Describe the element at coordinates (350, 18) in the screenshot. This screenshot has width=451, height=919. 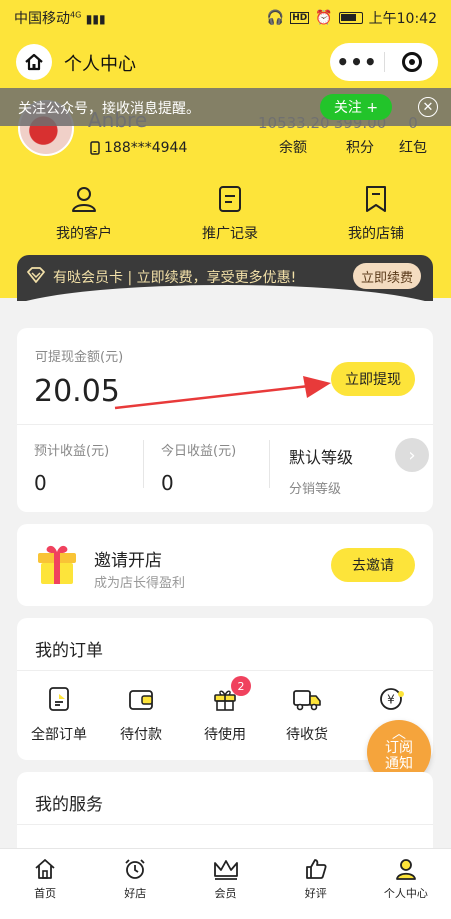
I see `battery-icon` at that location.